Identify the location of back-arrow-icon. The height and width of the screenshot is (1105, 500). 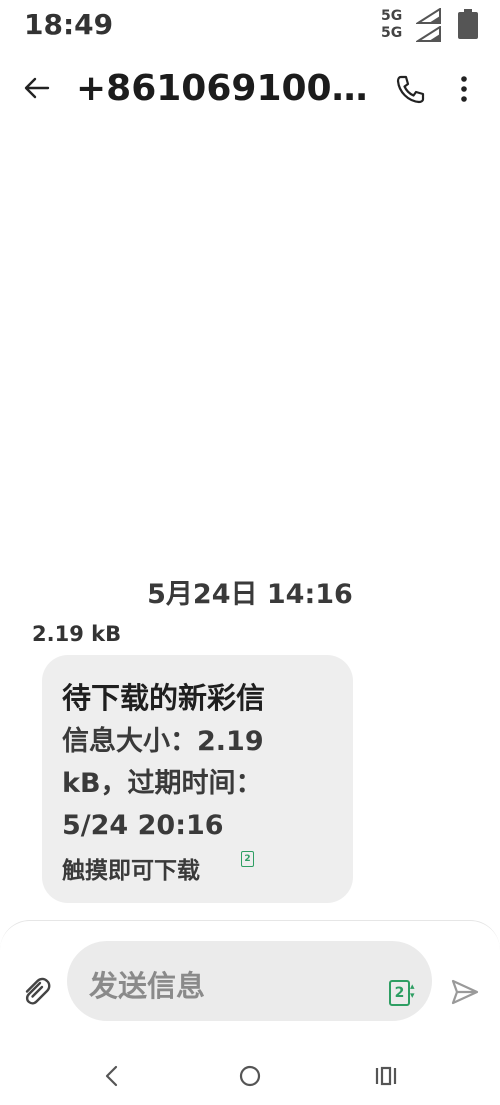
(37, 88).